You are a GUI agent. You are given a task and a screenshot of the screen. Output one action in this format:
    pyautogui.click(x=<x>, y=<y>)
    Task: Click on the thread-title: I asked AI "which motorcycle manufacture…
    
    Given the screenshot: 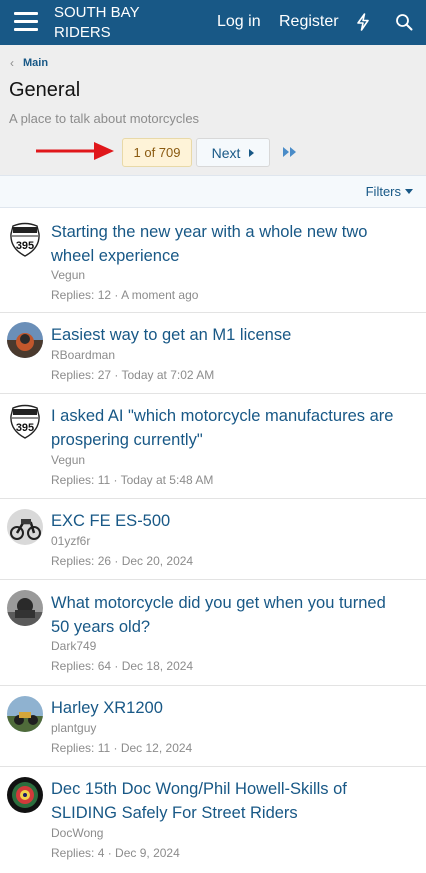 What is the action you would take?
    pyautogui.click(x=228, y=428)
    